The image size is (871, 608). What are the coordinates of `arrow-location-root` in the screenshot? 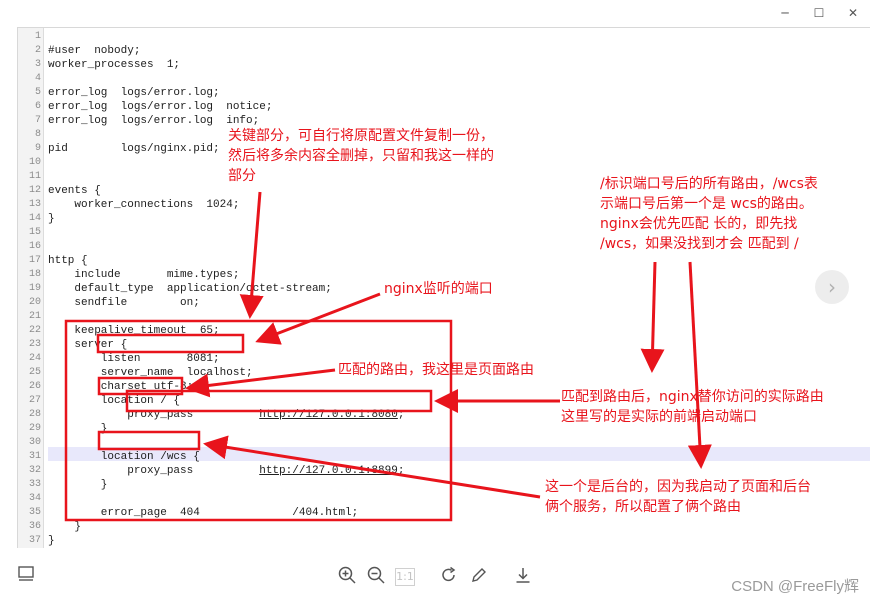 It's located at (260, 383).